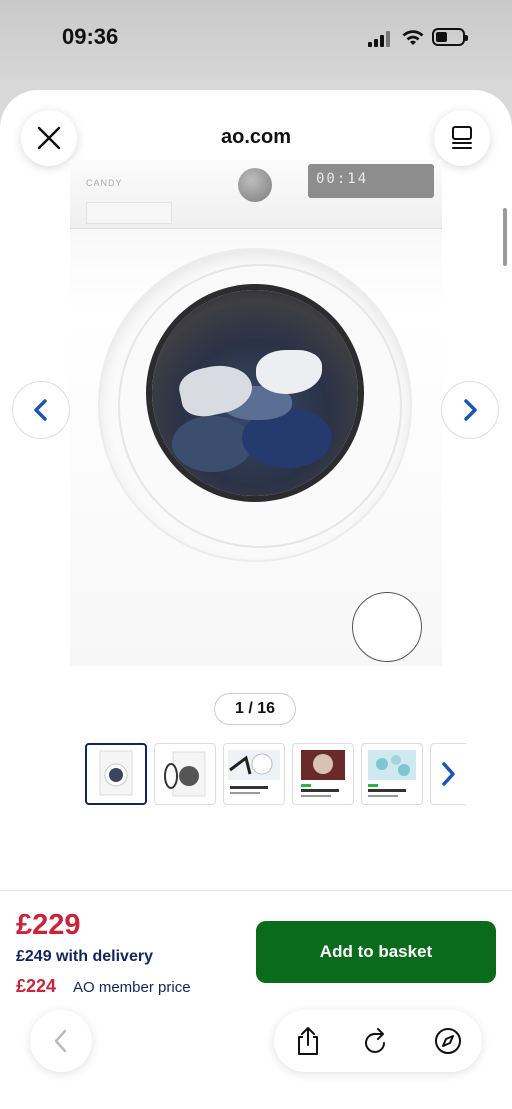 The width and height of the screenshot is (512, 1109). What do you see at coordinates (90, 36) in the screenshot?
I see `status-time: 09:36` at bounding box center [90, 36].